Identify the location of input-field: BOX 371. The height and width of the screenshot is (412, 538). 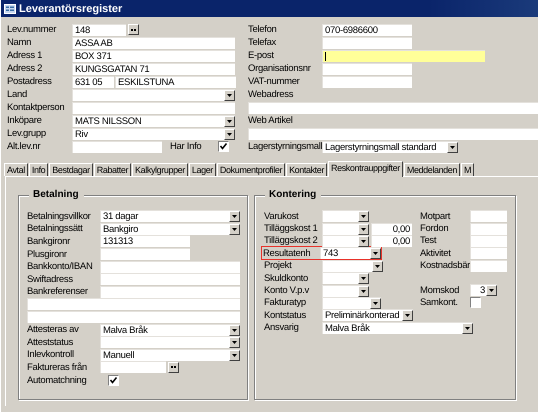
(153, 56).